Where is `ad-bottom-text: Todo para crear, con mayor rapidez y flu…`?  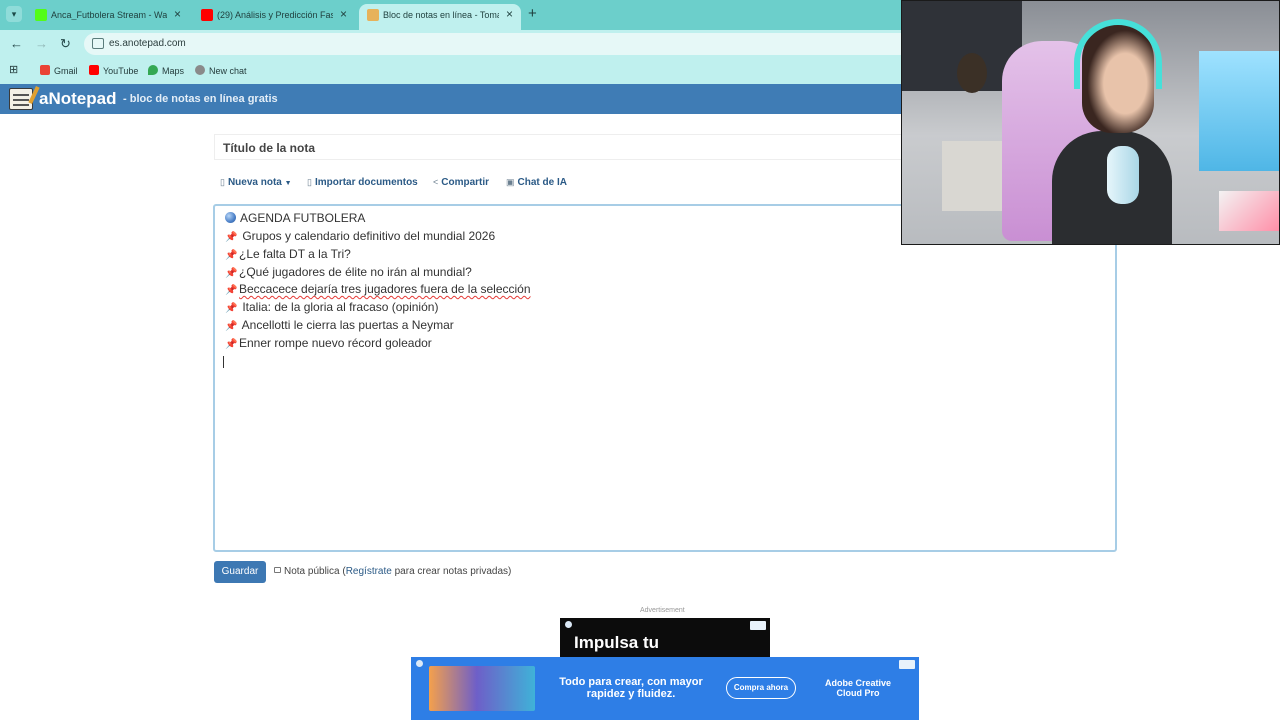
ad-bottom-text: Todo para crear, con mayor rapidez y flu… is located at coordinates (631, 688).